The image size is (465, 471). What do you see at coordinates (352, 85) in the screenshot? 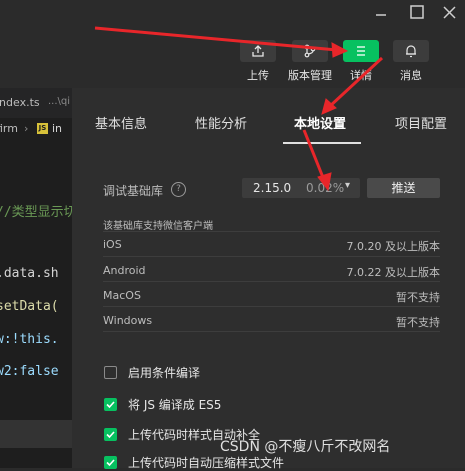
I see `annotation-arrow-to-local-settings` at bounding box center [352, 85].